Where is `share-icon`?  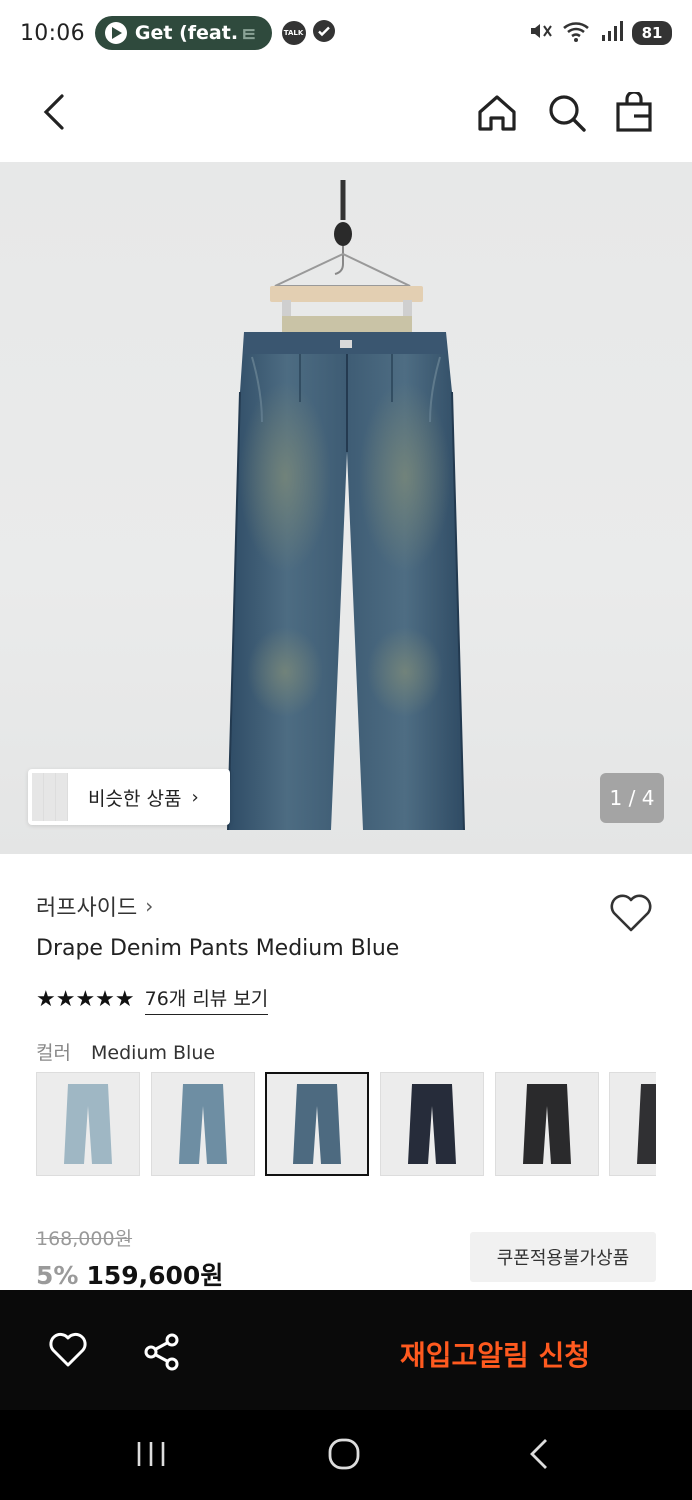 share-icon is located at coordinates (162, 1354).